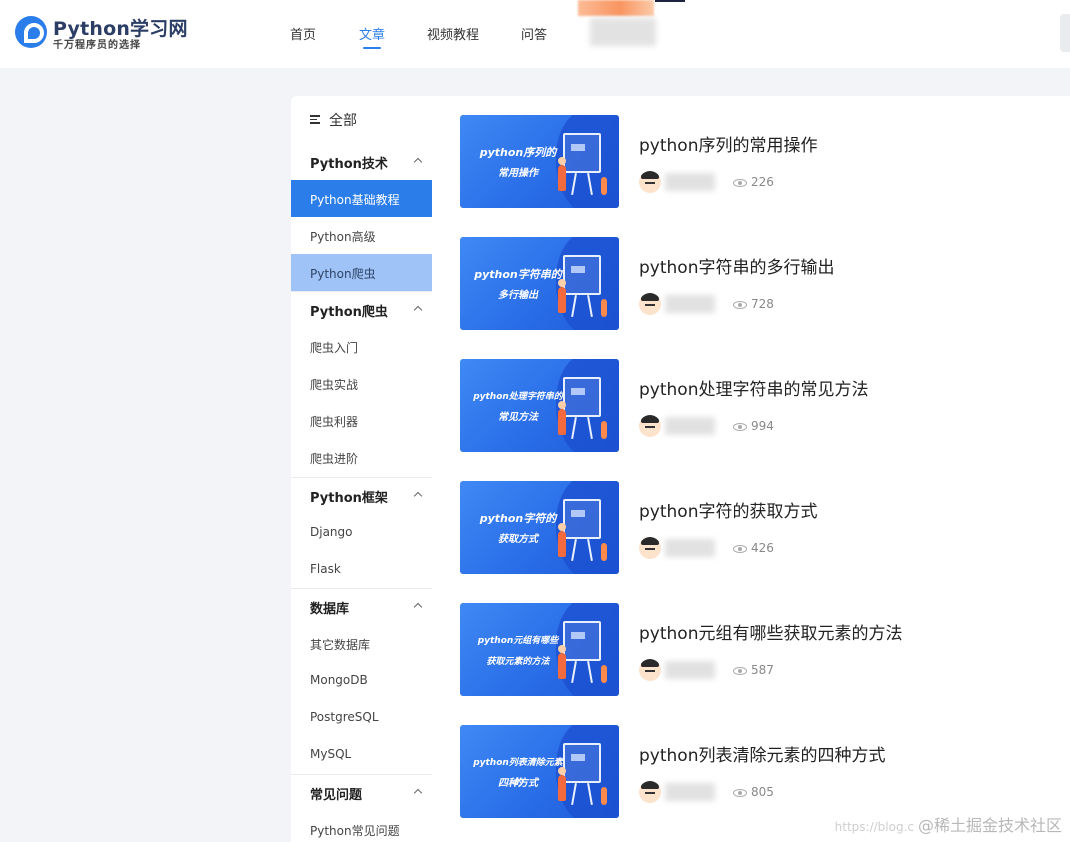 Image resolution: width=1070 pixels, height=842 pixels. I want to click on thumbnail-caption: 获取元素的方法, so click(518, 662).